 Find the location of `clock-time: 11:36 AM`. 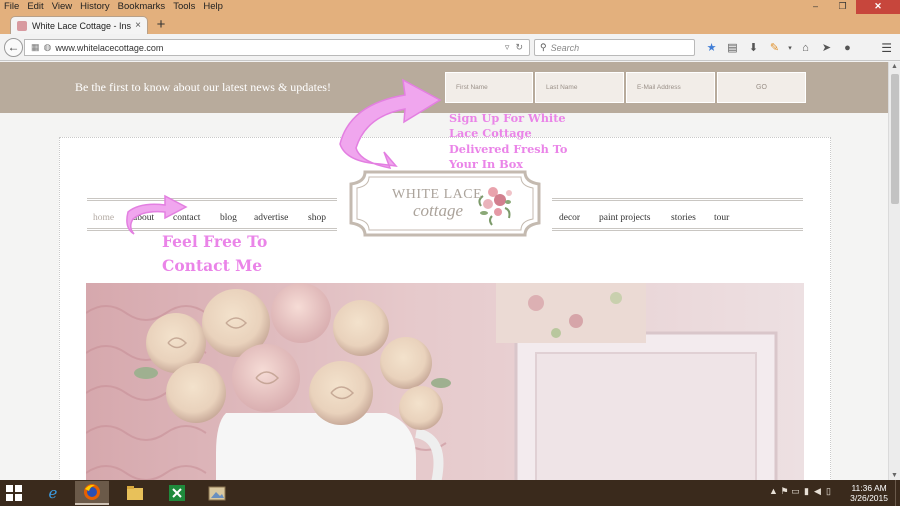

clock-time: 11:36 AM is located at coordinates (869, 488).